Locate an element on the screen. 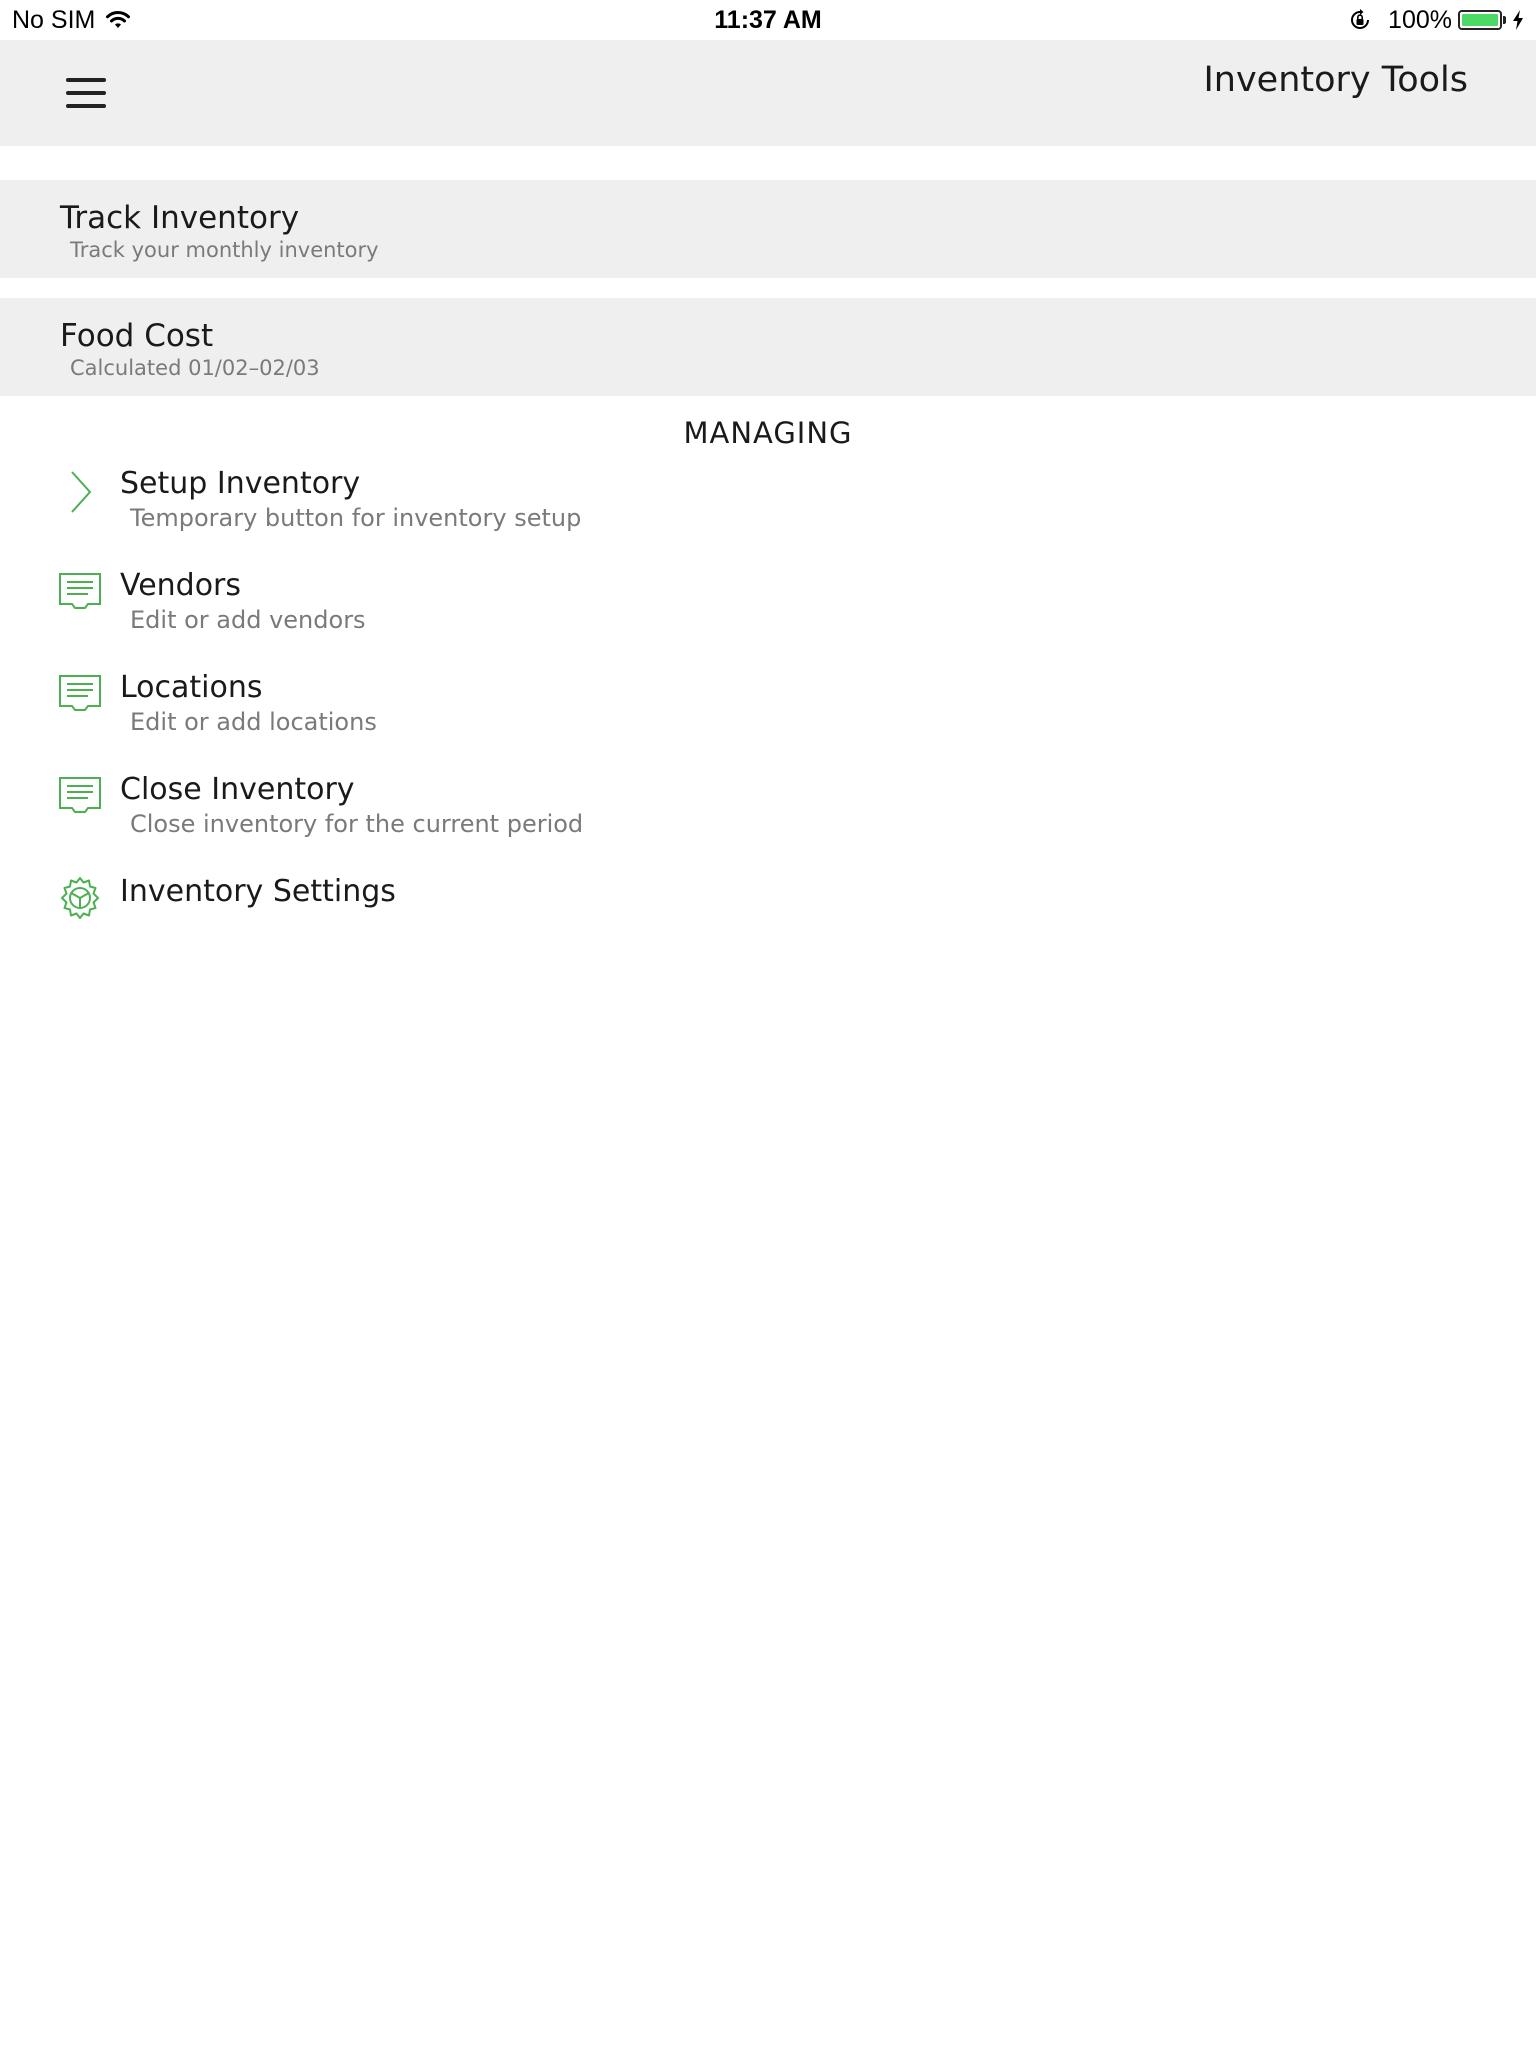 Image resolution: width=1536 pixels, height=2048 pixels. locations-item: Locations Edit or add locations is located at coordinates (768, 712).